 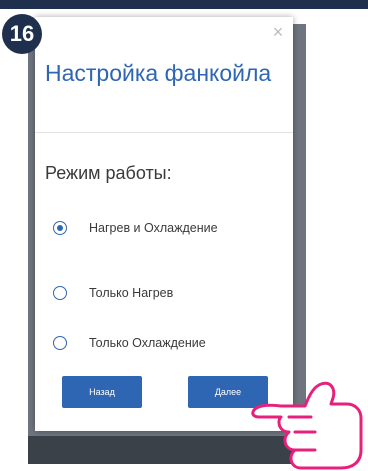 What do you see at coordinates (102, 392) in the screenshot?
I see `back-button: Назад` at bounding box center [102, 392].